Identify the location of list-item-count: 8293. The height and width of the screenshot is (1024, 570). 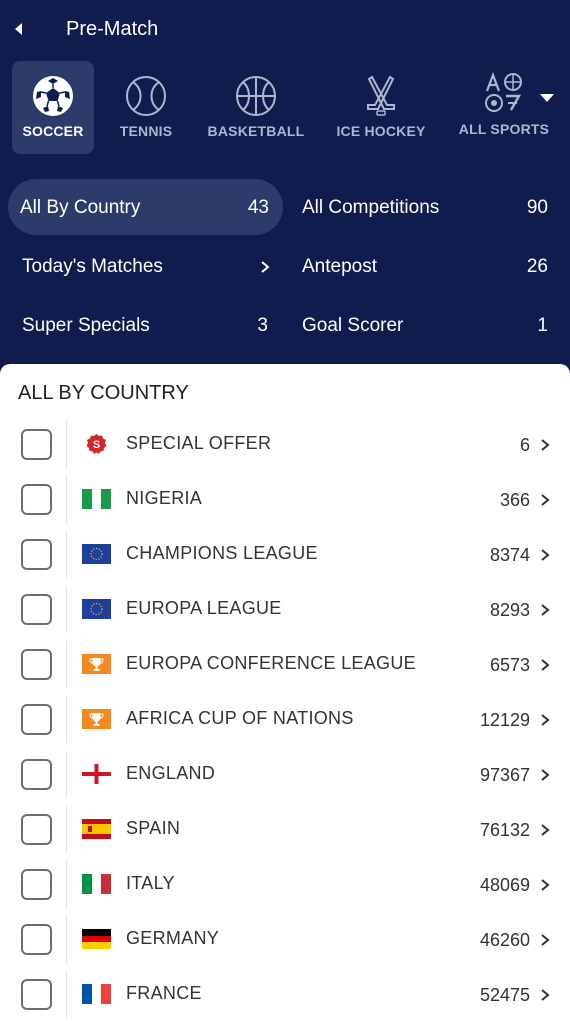
(509, 610).